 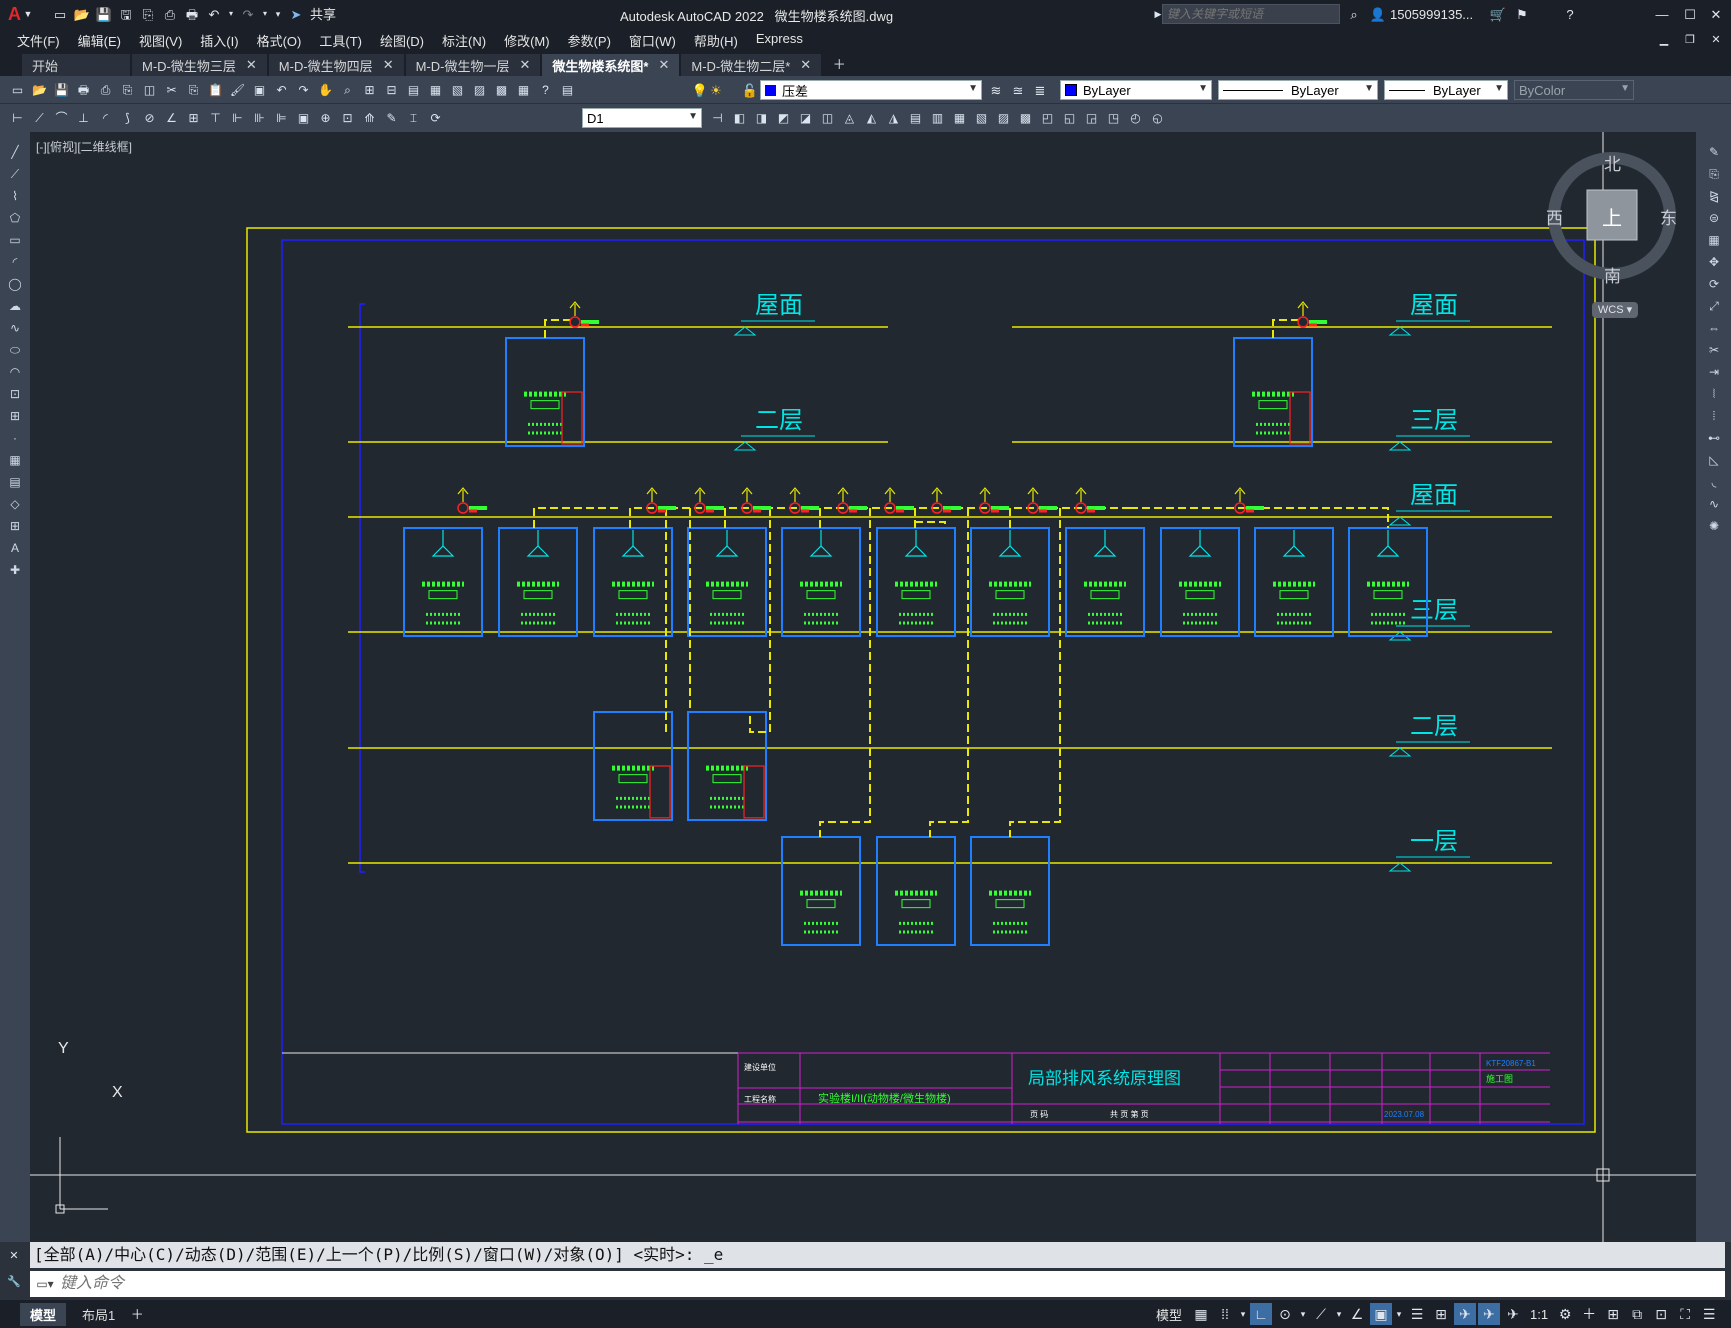 What do you see at coordinates (45, 1284) in the screenshot?
I see `command-prompt-icon: ▭▾` at bounding box center [45, 1284].